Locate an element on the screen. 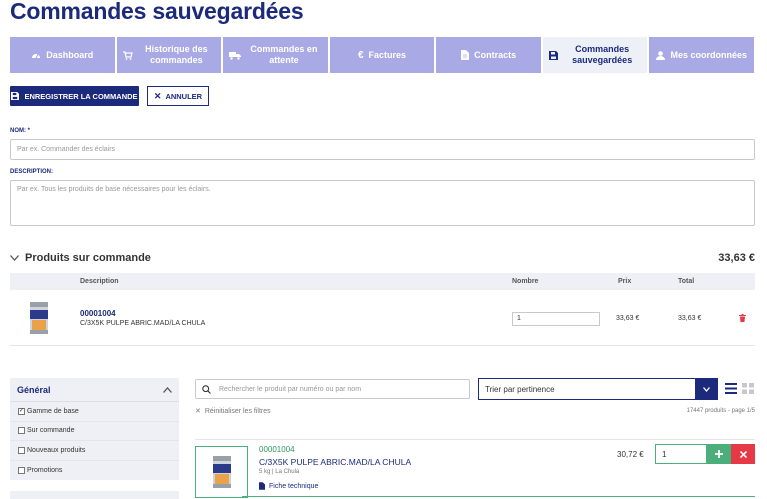 This screenshot has height=499, width=767. tab-order-history: Historique des commandes is located at coordinates (169, 55).